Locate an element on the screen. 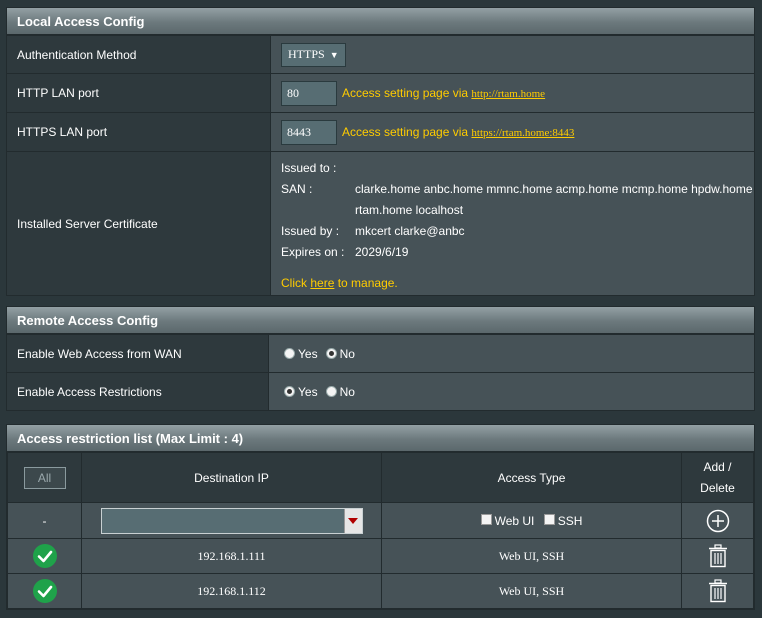  issued-by-key: Issued by : is located at coordinates (310, 231).